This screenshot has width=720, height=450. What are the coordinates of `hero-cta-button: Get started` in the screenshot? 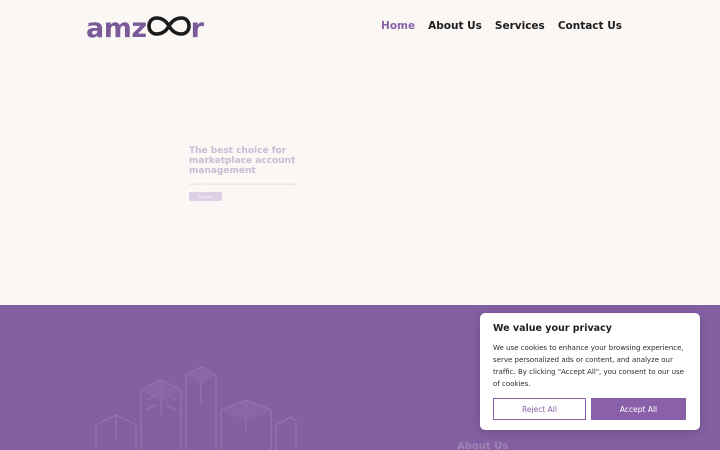 It's located at (205, 196).